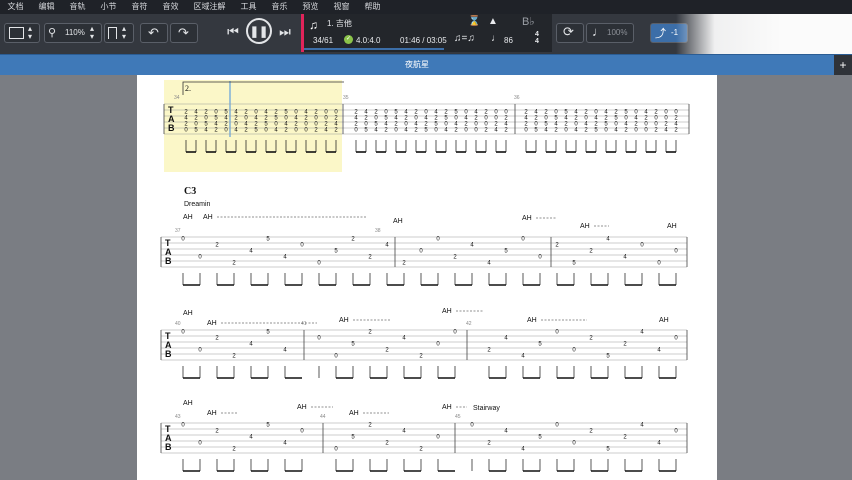 The image size is (852, 480). Describe the element at coordinates (617, 32) in the screenshot. I see `speed-value: 100%` at that location.